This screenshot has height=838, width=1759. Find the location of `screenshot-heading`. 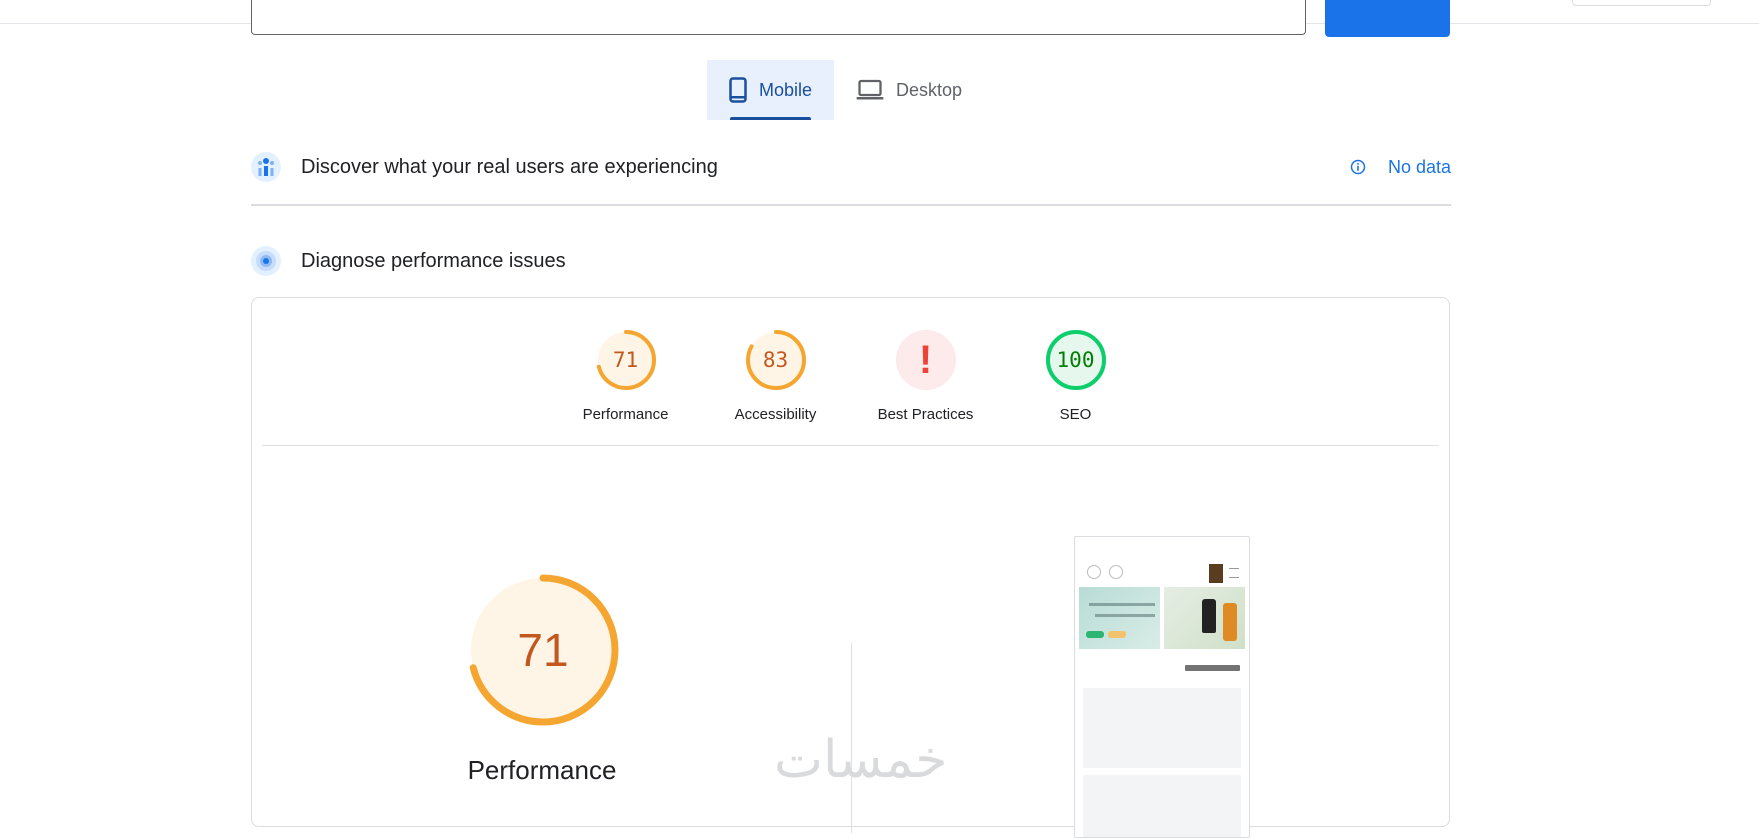

screenshot-heading is located at coordinates (1212, 668).